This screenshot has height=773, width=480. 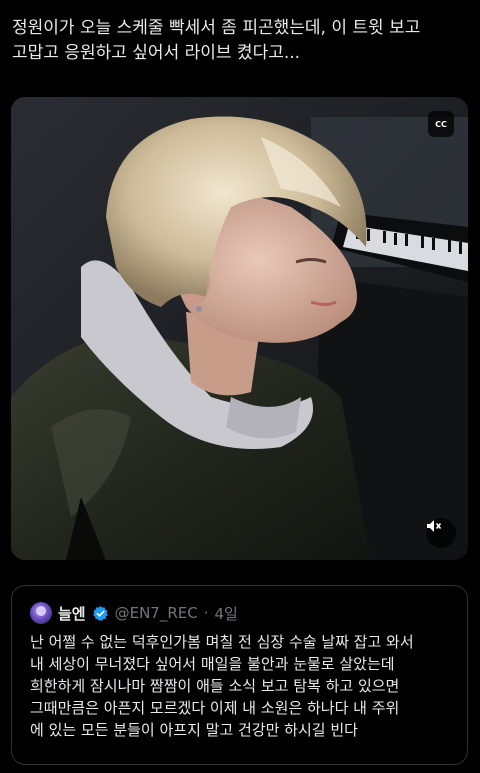 I want to click on muted-speaker-icon, so click(x=434, y=526).